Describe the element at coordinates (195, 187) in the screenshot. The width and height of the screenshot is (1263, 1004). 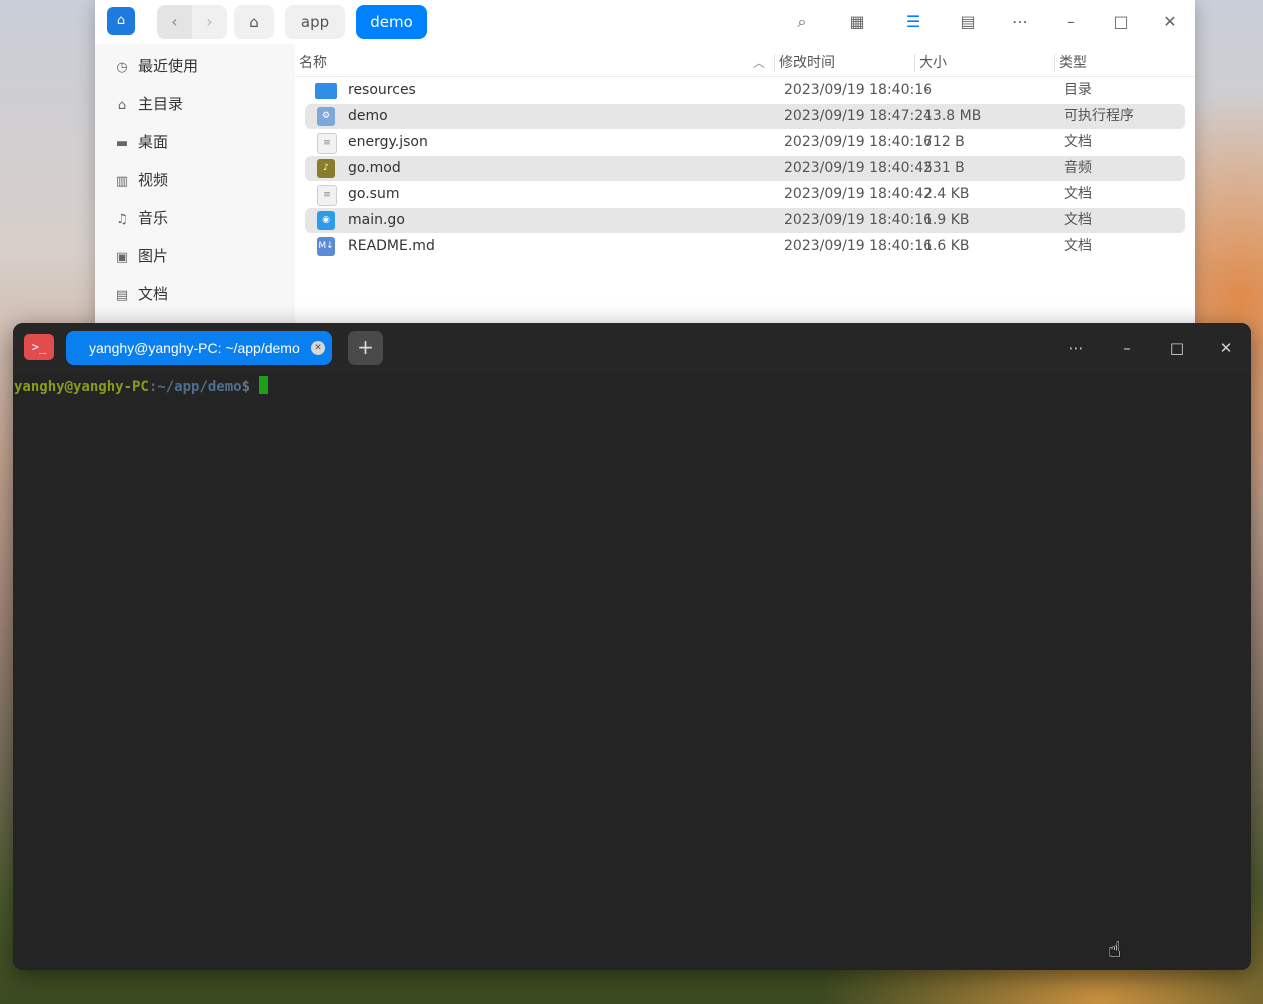
I see `sidebar: ◷ 最近使用 ⌂ 主目录 ▬ 桌面 ▥ 视频 ♫ 音乐 ▣ 图片 ▤ 文档` at that location.